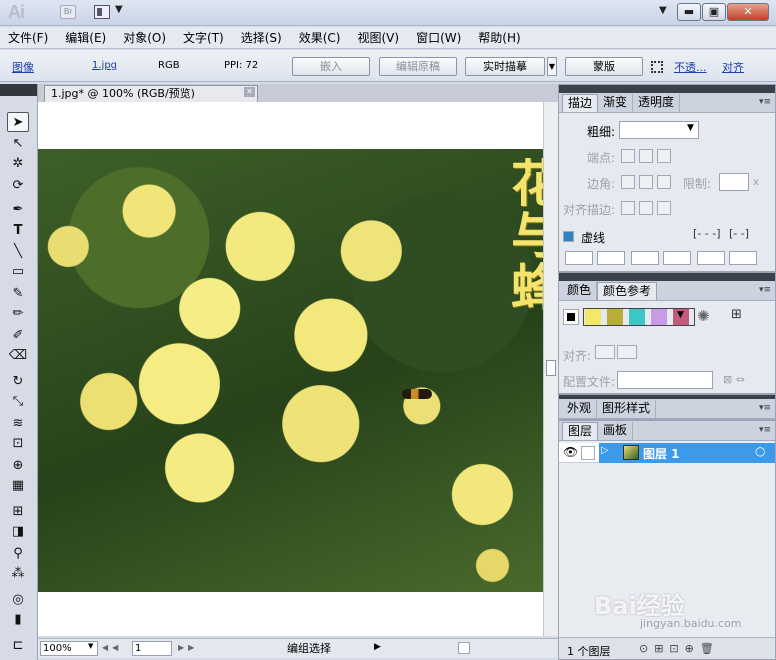 The image size is (776, 660). Describe the element at coordinates (657, 103) in the screenshot. I see `tab-transparency: 透明度` at that location.